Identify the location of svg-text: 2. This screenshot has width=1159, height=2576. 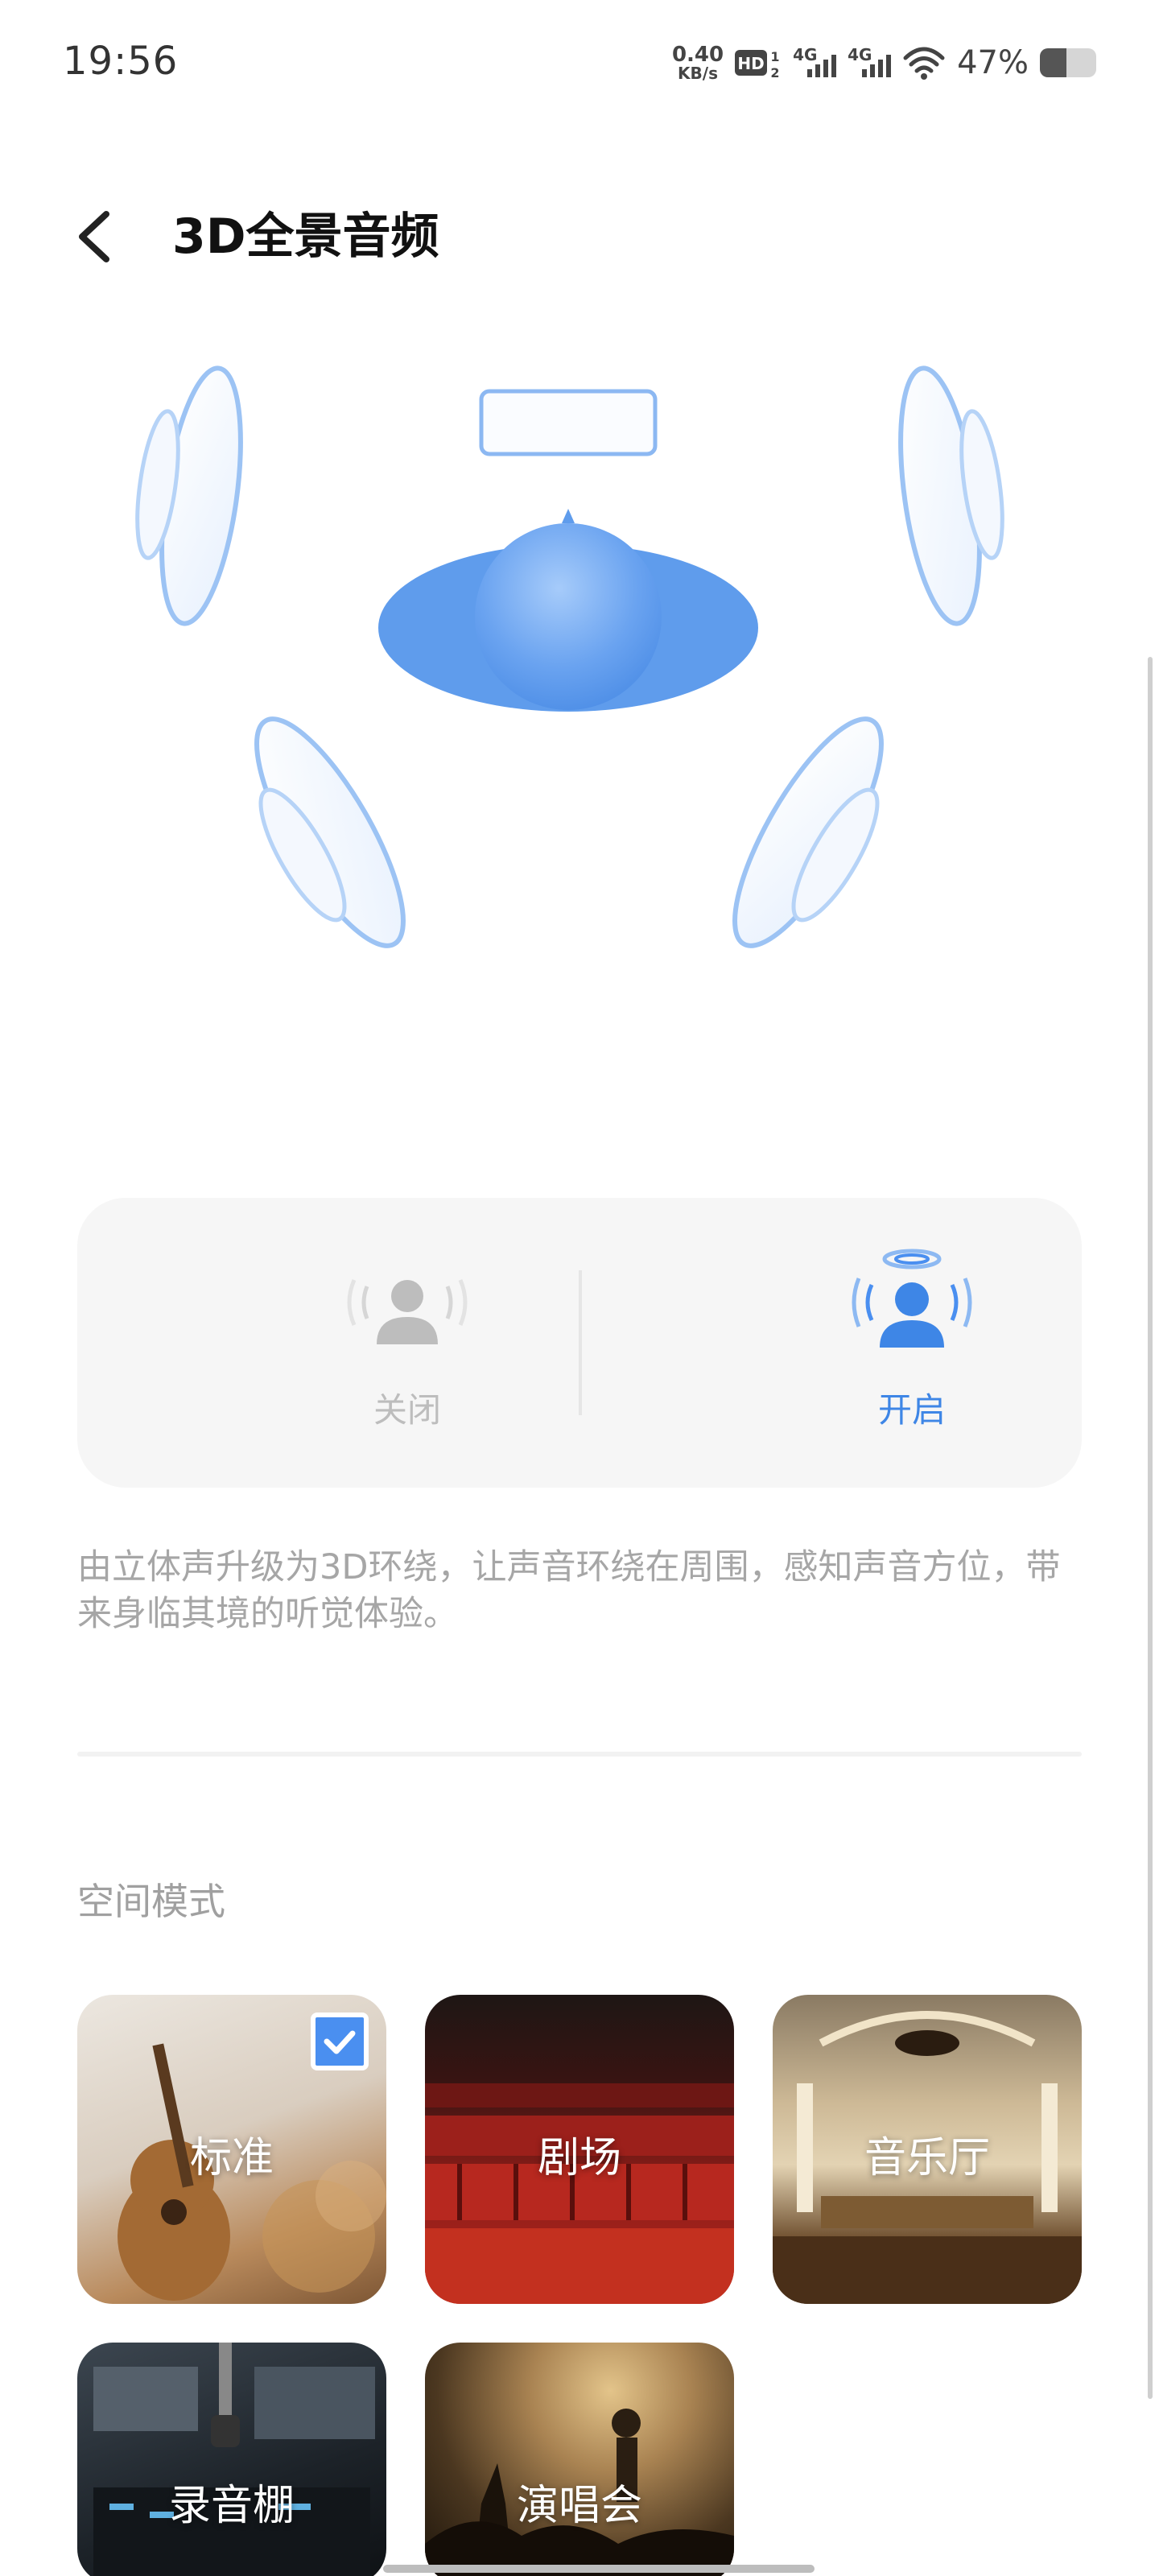
(775, 72).